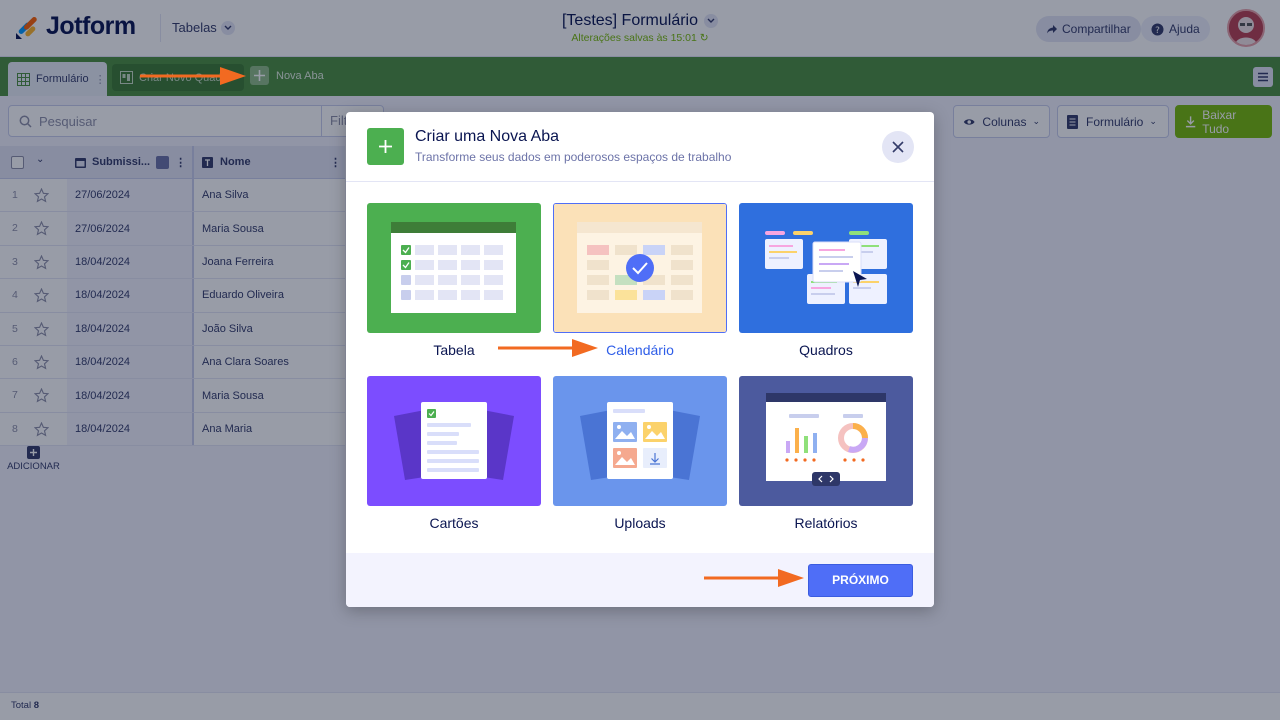 The width and height of the screenshot is (1280, 720). I want to click on option-card-cards, so click(454, 441).